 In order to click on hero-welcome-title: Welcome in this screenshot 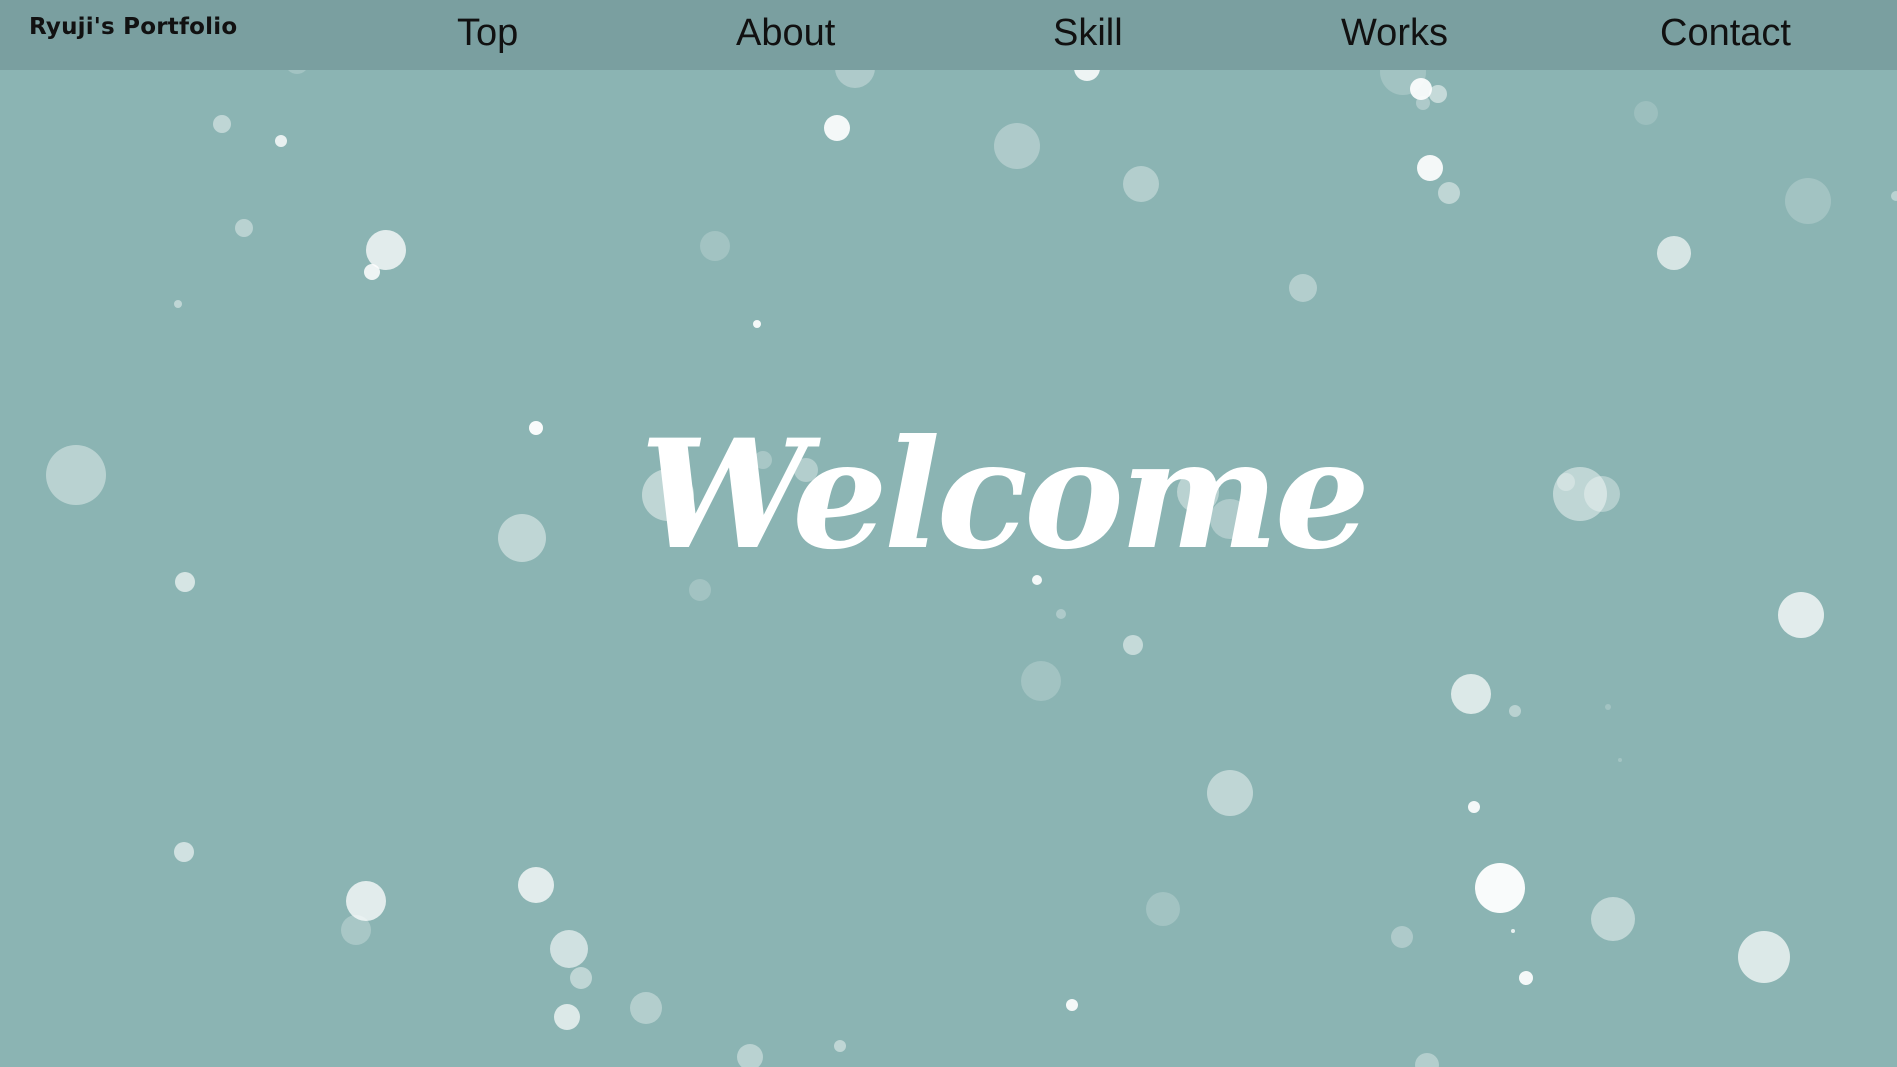, I will do `click(1005, 495)`.